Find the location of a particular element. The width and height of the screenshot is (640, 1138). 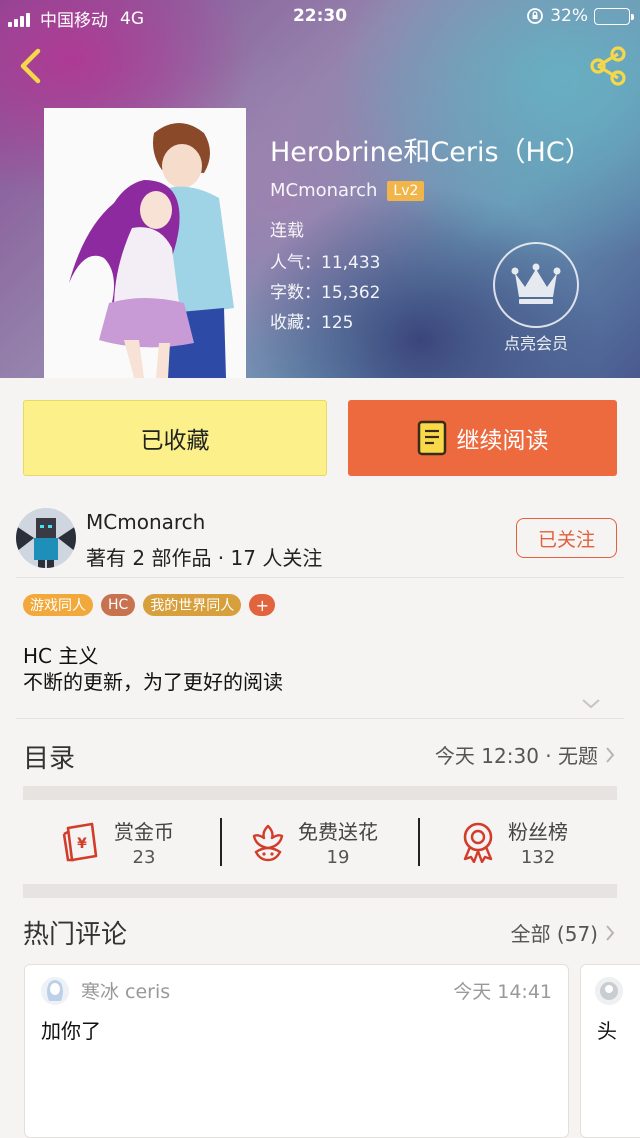

book-title: Herobrine和Ceris（HC） is located at coordinates (431, 152).